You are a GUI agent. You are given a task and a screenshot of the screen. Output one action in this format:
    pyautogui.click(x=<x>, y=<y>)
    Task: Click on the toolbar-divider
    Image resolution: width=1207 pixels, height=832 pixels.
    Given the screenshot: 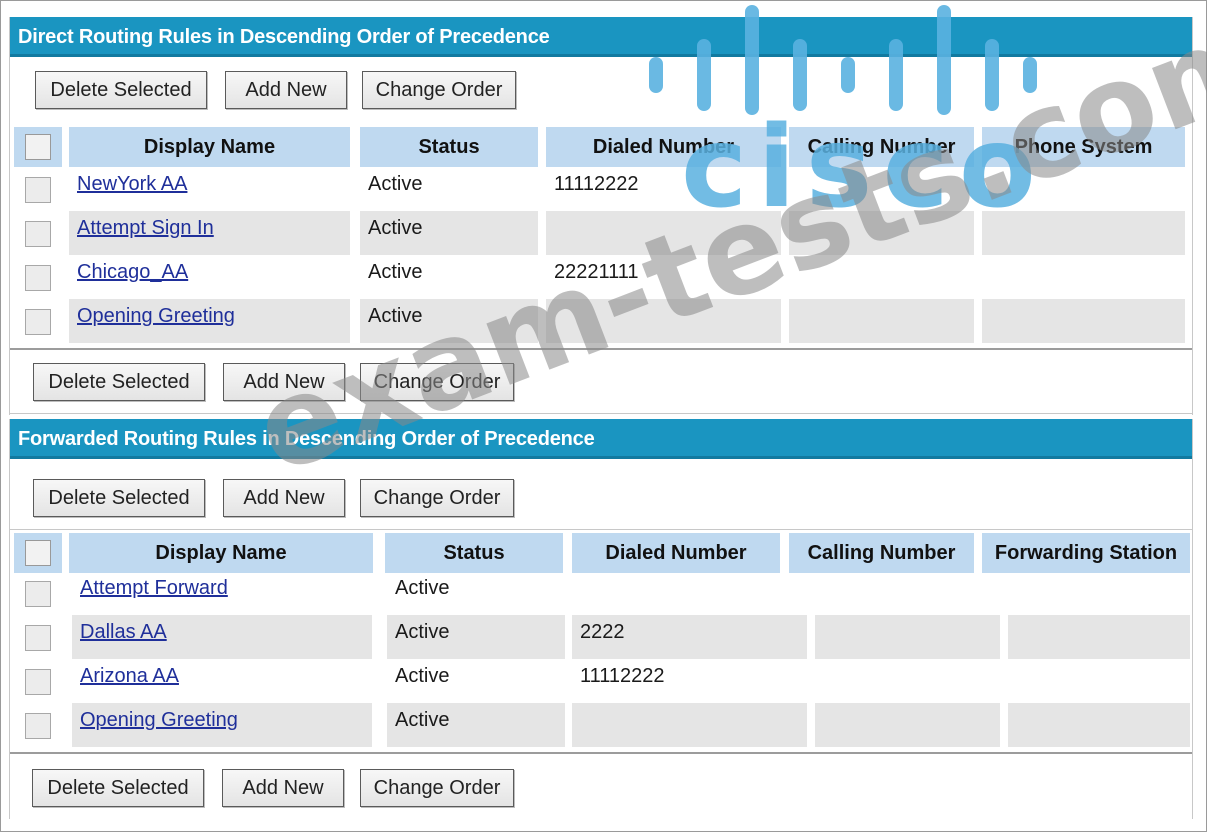 What is the action you would take?
    pyautogui.click(x=601, y=529)
    